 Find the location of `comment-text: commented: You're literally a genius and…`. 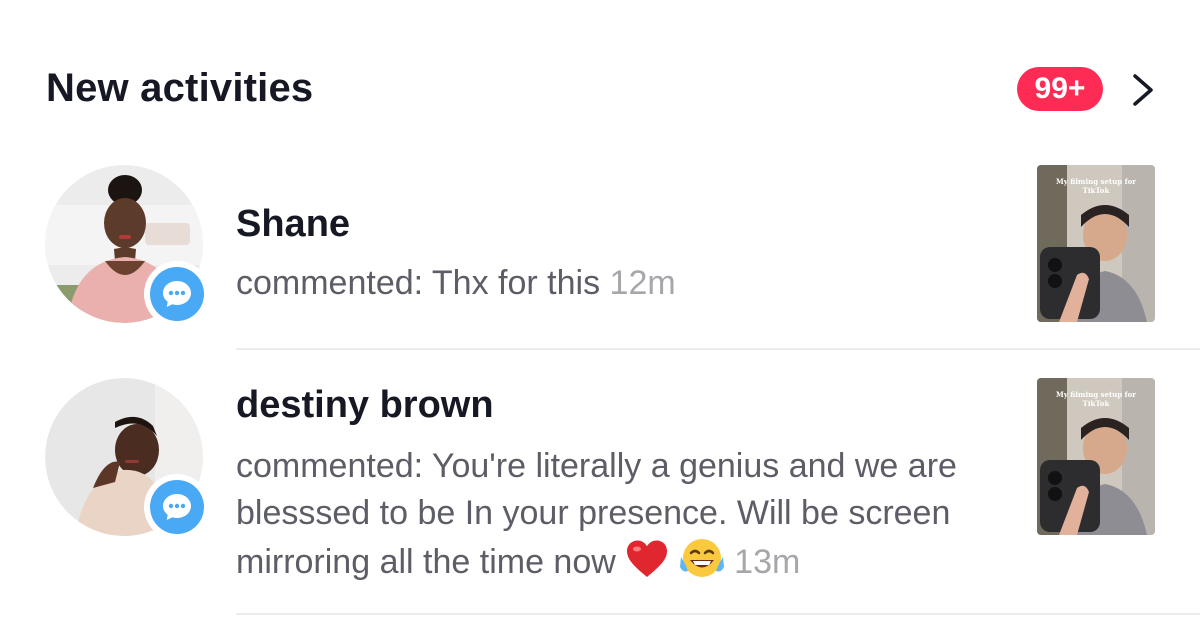

comment-text: commented: You're literally a genius and… is located at coordinates (621, 514).